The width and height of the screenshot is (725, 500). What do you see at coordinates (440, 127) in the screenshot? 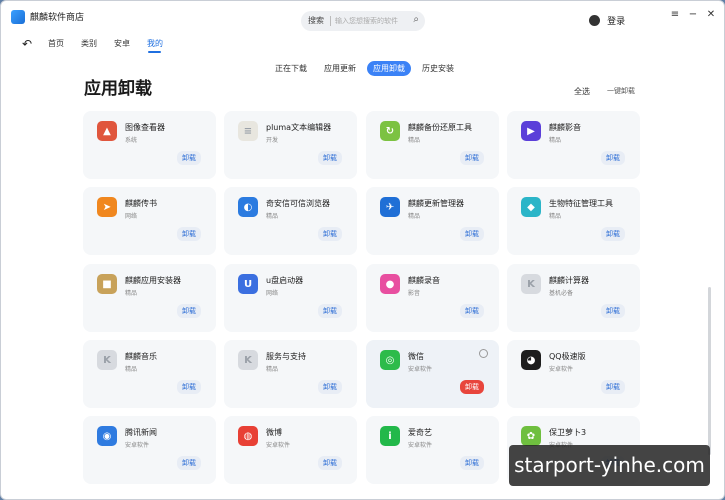
I see `app-name: 麒麟备份还原工具` at bounding box center [440, 127].